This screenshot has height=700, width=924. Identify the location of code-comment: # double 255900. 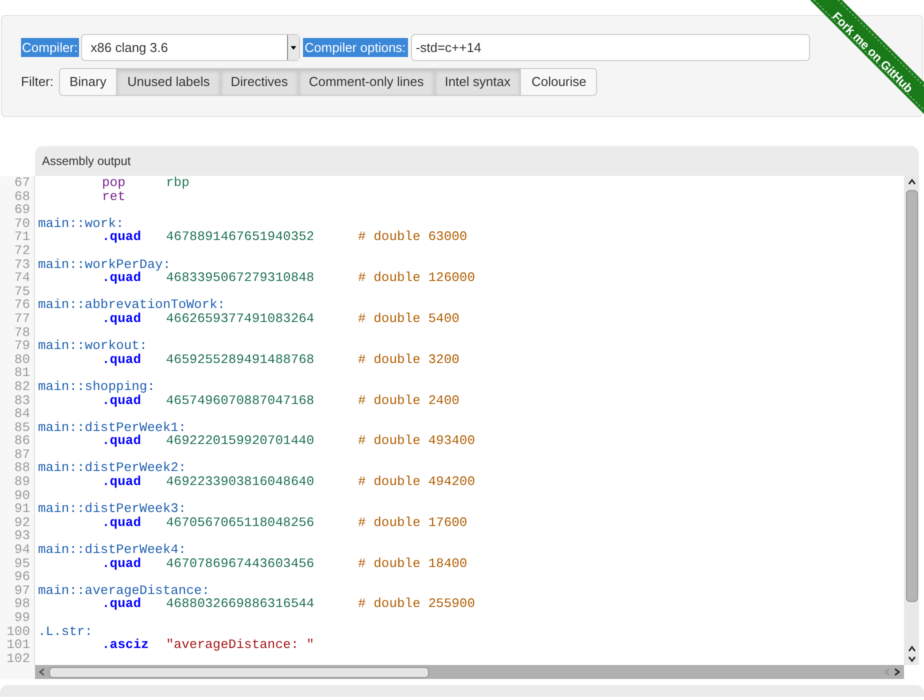
(417, 604).